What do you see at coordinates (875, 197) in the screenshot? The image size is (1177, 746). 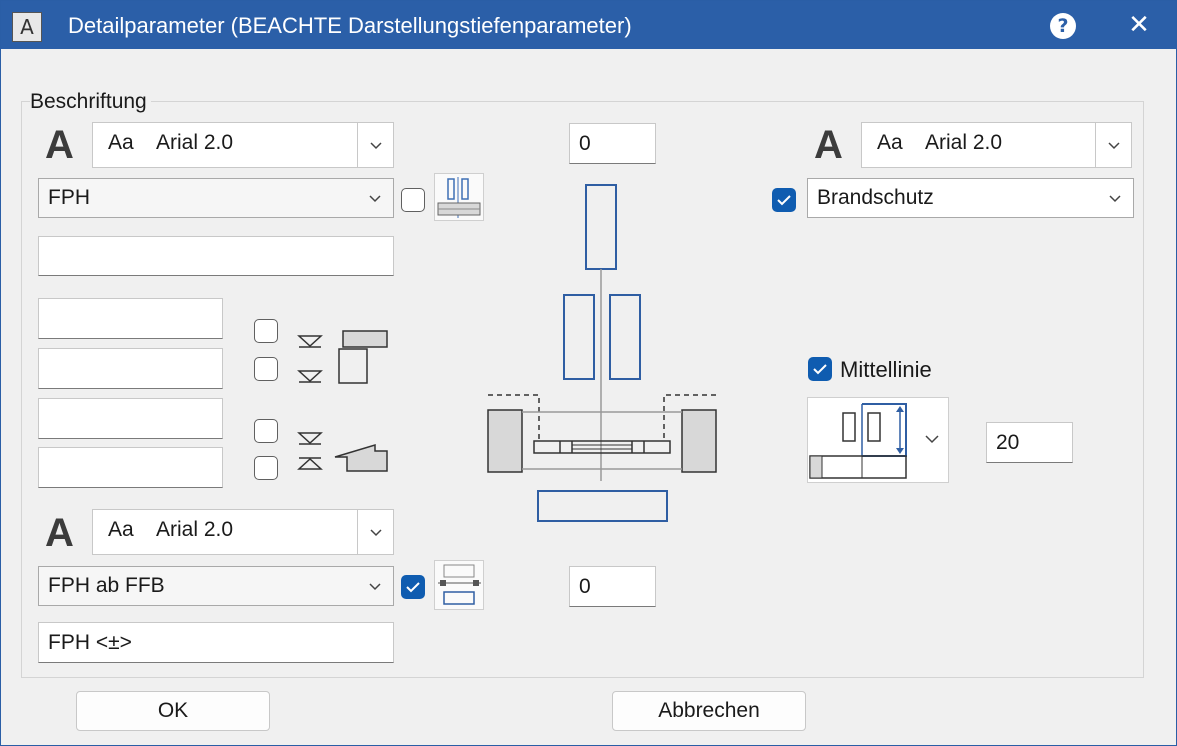 I see `category-select-value: Brandschutz` at bounding box center [875, 197].